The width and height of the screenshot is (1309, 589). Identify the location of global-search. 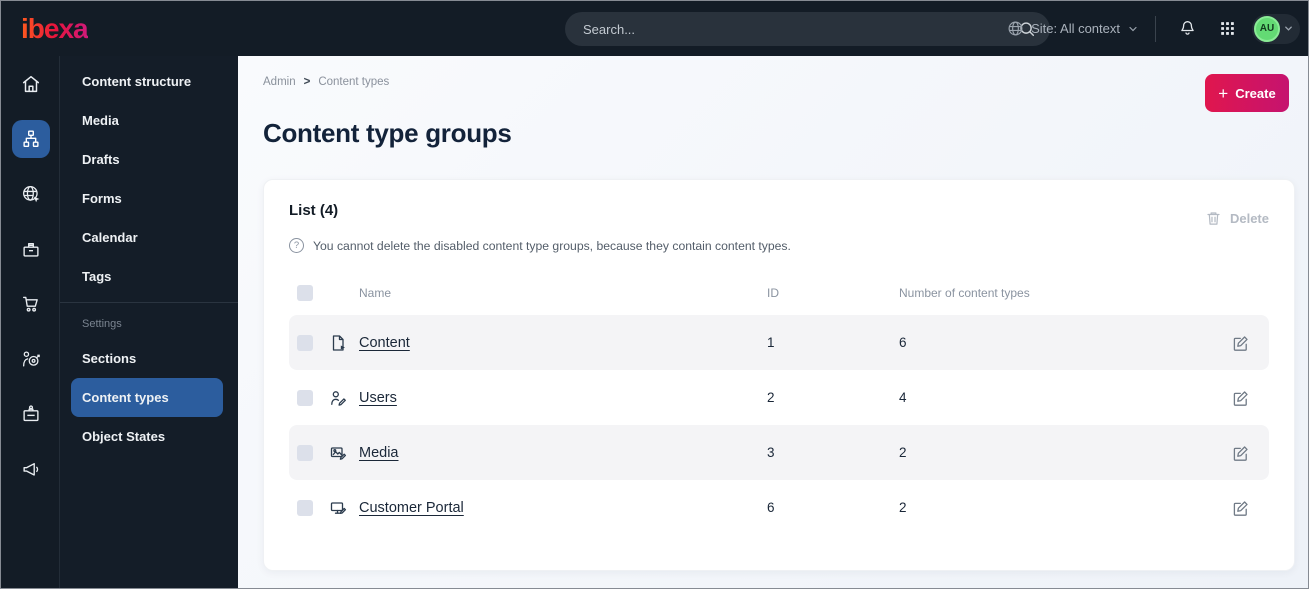
(807, 29).